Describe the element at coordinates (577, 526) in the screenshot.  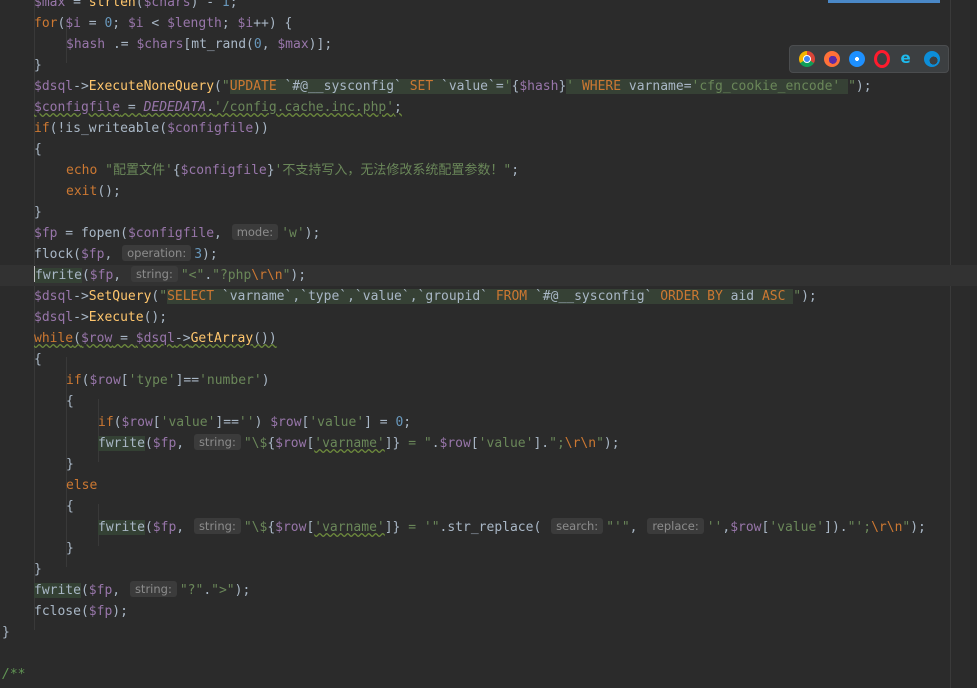
I see `parameter-hint: search:` at that location.